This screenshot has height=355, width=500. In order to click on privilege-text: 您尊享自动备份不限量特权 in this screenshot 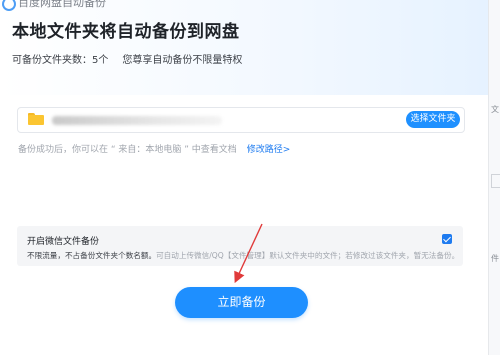, I will do `click(182, 60)`.